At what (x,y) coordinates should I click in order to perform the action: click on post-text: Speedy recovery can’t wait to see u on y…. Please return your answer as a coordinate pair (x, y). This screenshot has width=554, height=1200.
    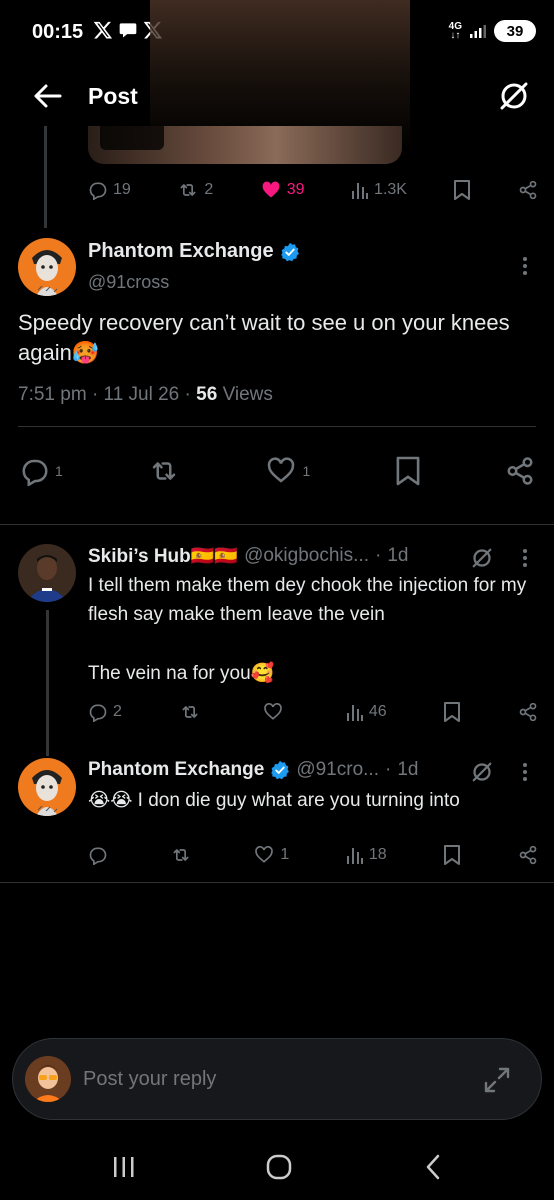
    Looking at the image, I should click on (264, 337).